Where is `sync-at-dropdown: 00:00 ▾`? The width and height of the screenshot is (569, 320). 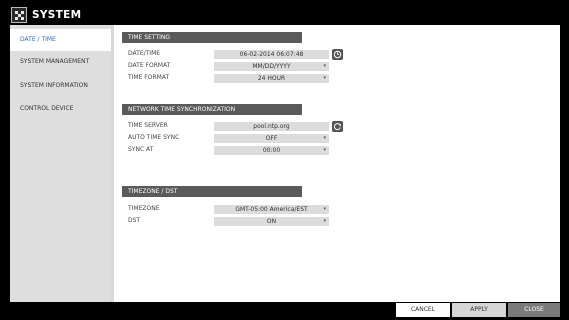 sync-at-dropdown: 00:00 ▾ is located at coordinates (271, 150).